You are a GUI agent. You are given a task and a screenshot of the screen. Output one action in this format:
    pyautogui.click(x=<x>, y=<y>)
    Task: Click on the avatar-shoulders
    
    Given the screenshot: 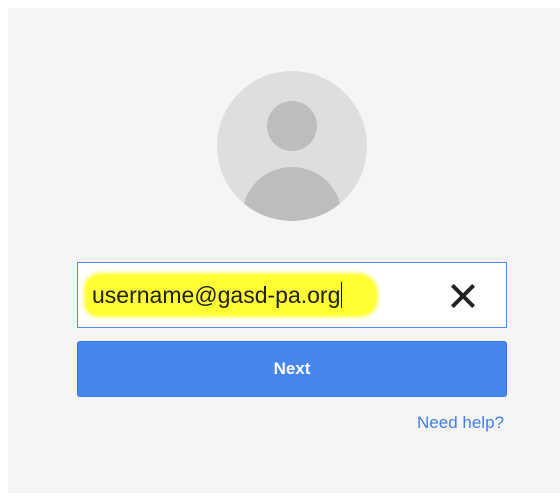 What is the action you would take?
    pyautogui.click(x=292, y=194)
    